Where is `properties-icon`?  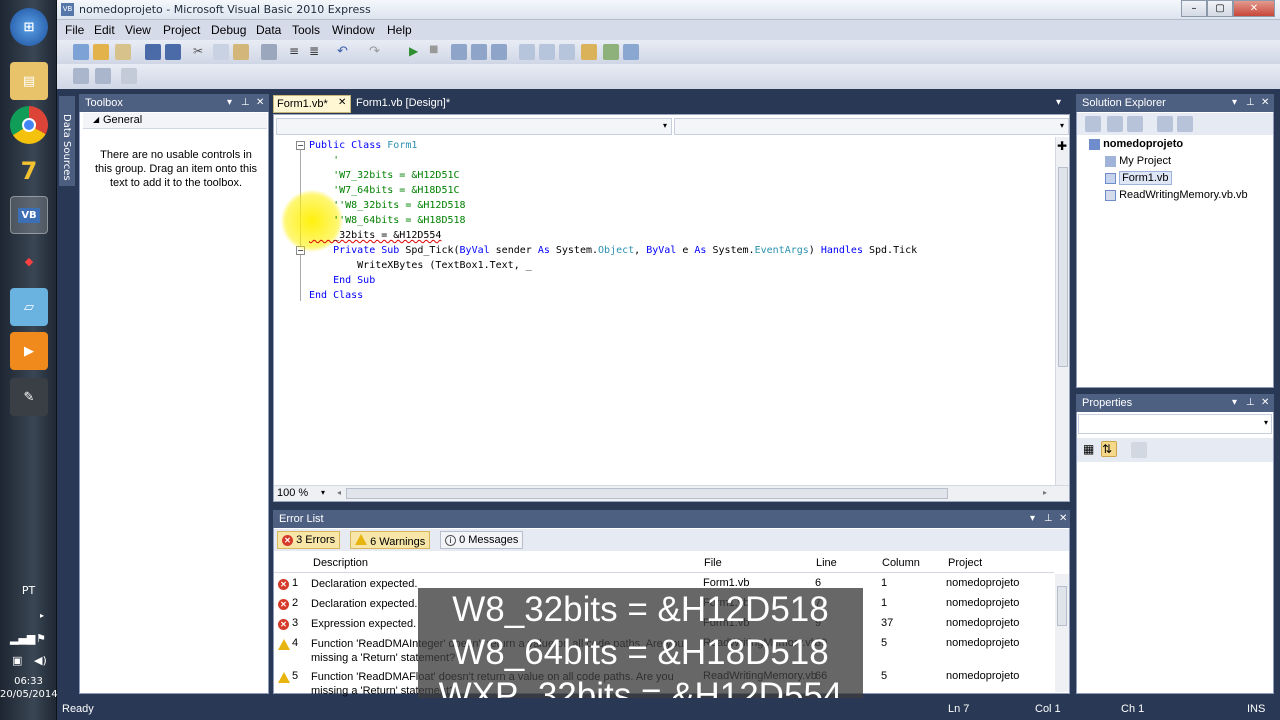
properties-icon is located at coordinates (1093, 124).